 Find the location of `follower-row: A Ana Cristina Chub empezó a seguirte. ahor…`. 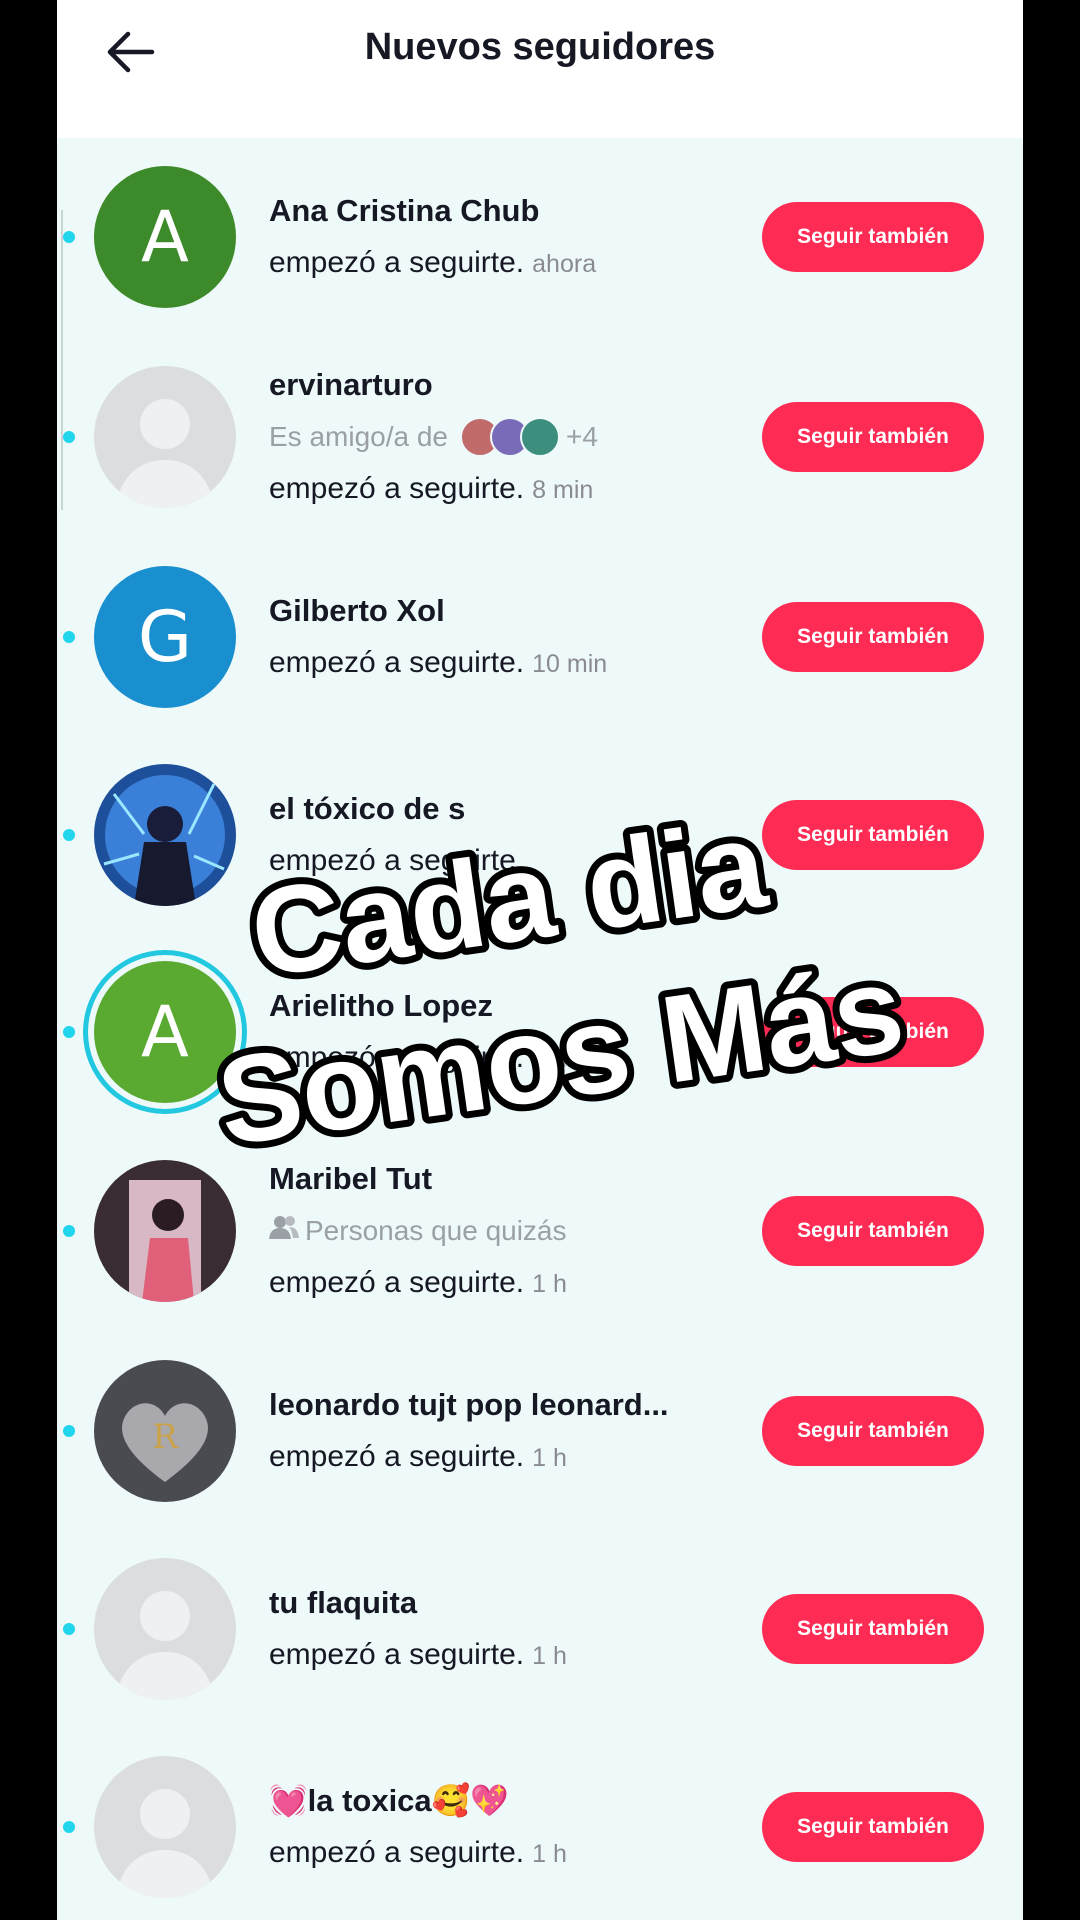

follower-row: A Ana Cristina Chub empezó a seguirte. ahor… is located at coordinates (540, 237).